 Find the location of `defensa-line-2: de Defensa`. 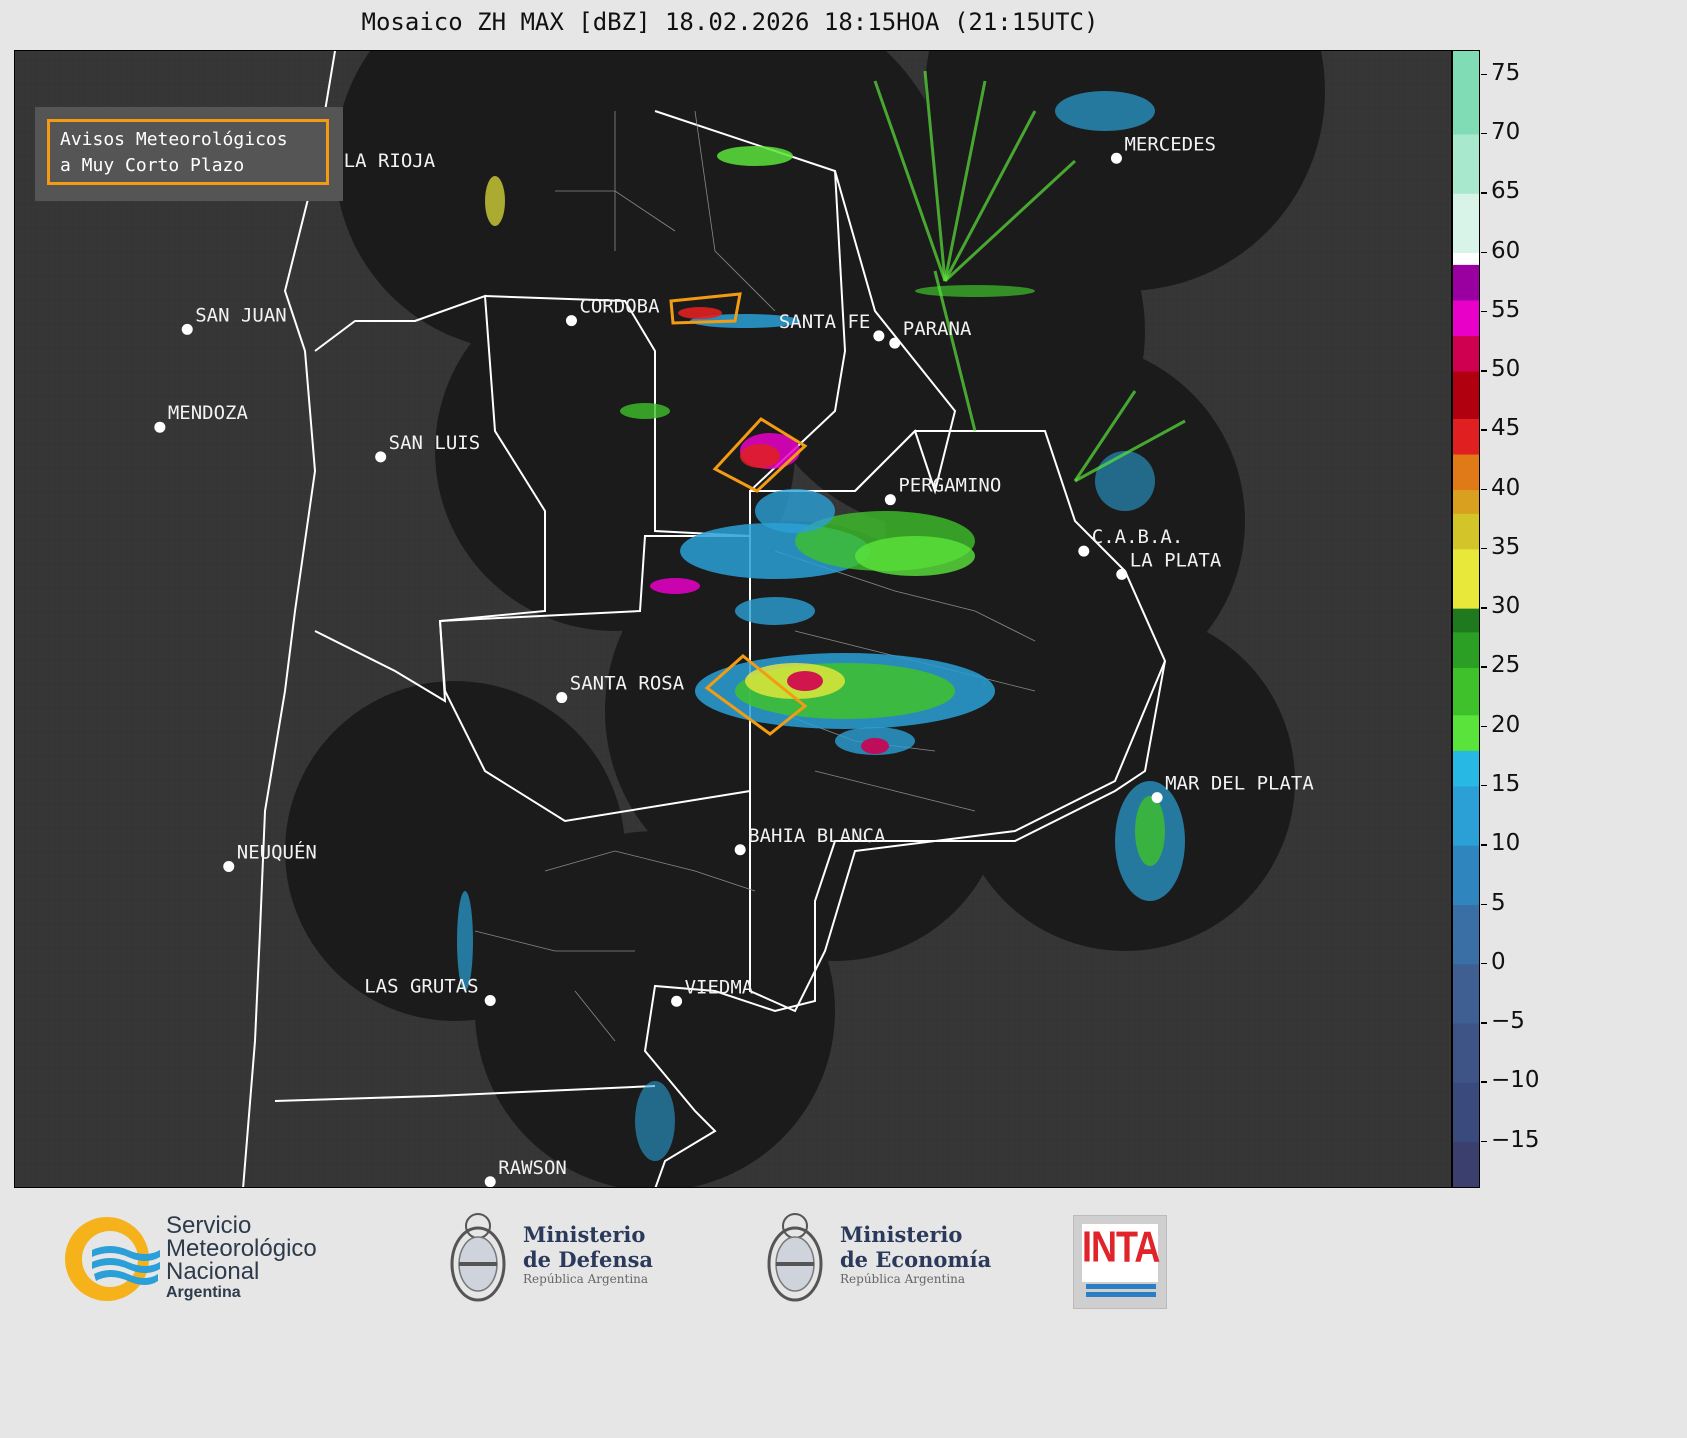

defensa-line-2: de Defensa is located at coordinates (588, 1259).